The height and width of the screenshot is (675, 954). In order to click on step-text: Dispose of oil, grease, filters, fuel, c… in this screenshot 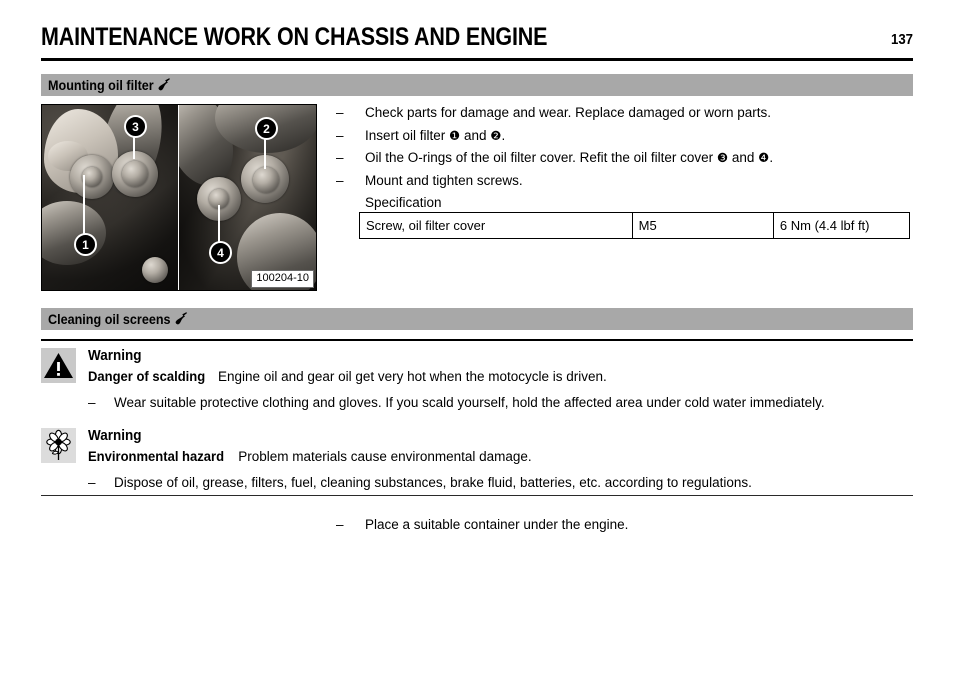, I will do `click(433, 482)`.